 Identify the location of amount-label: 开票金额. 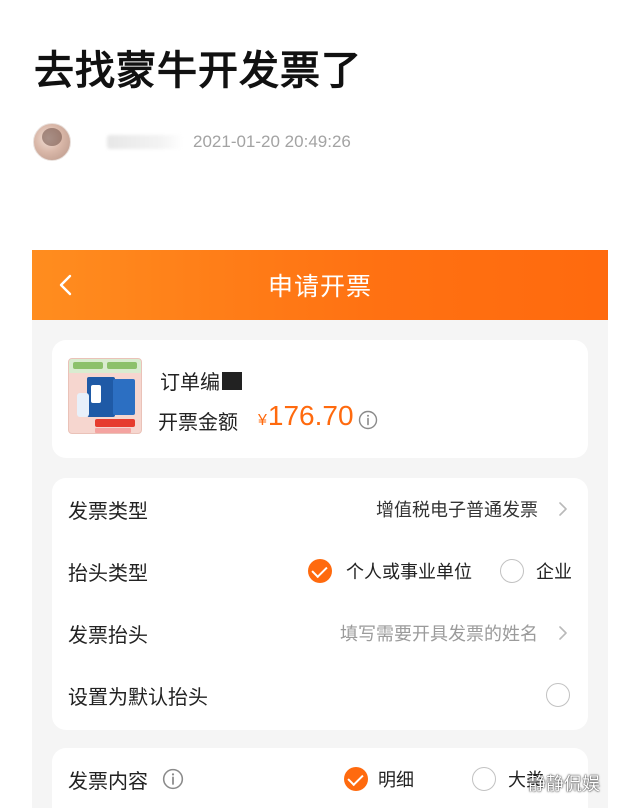
(198, 422).